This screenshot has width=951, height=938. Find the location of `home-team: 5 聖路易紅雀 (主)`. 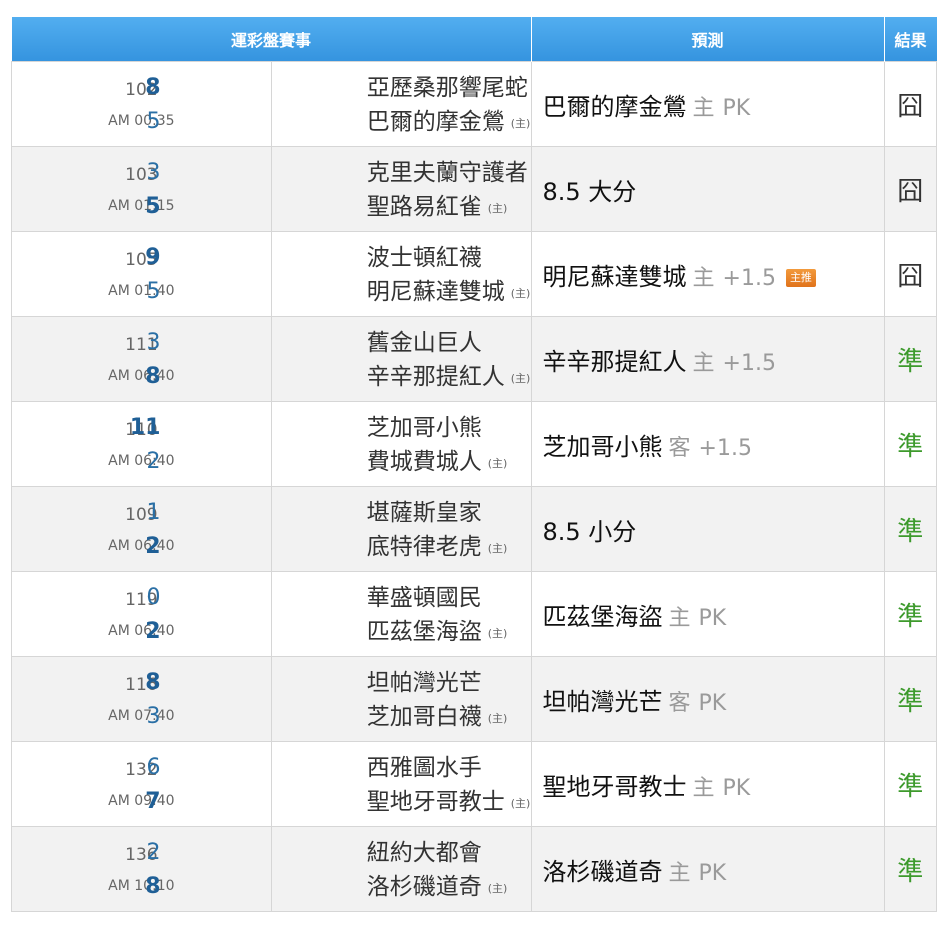

home-team: 5 聖路易紅雀 (主) is located at coordinates (338, 208).